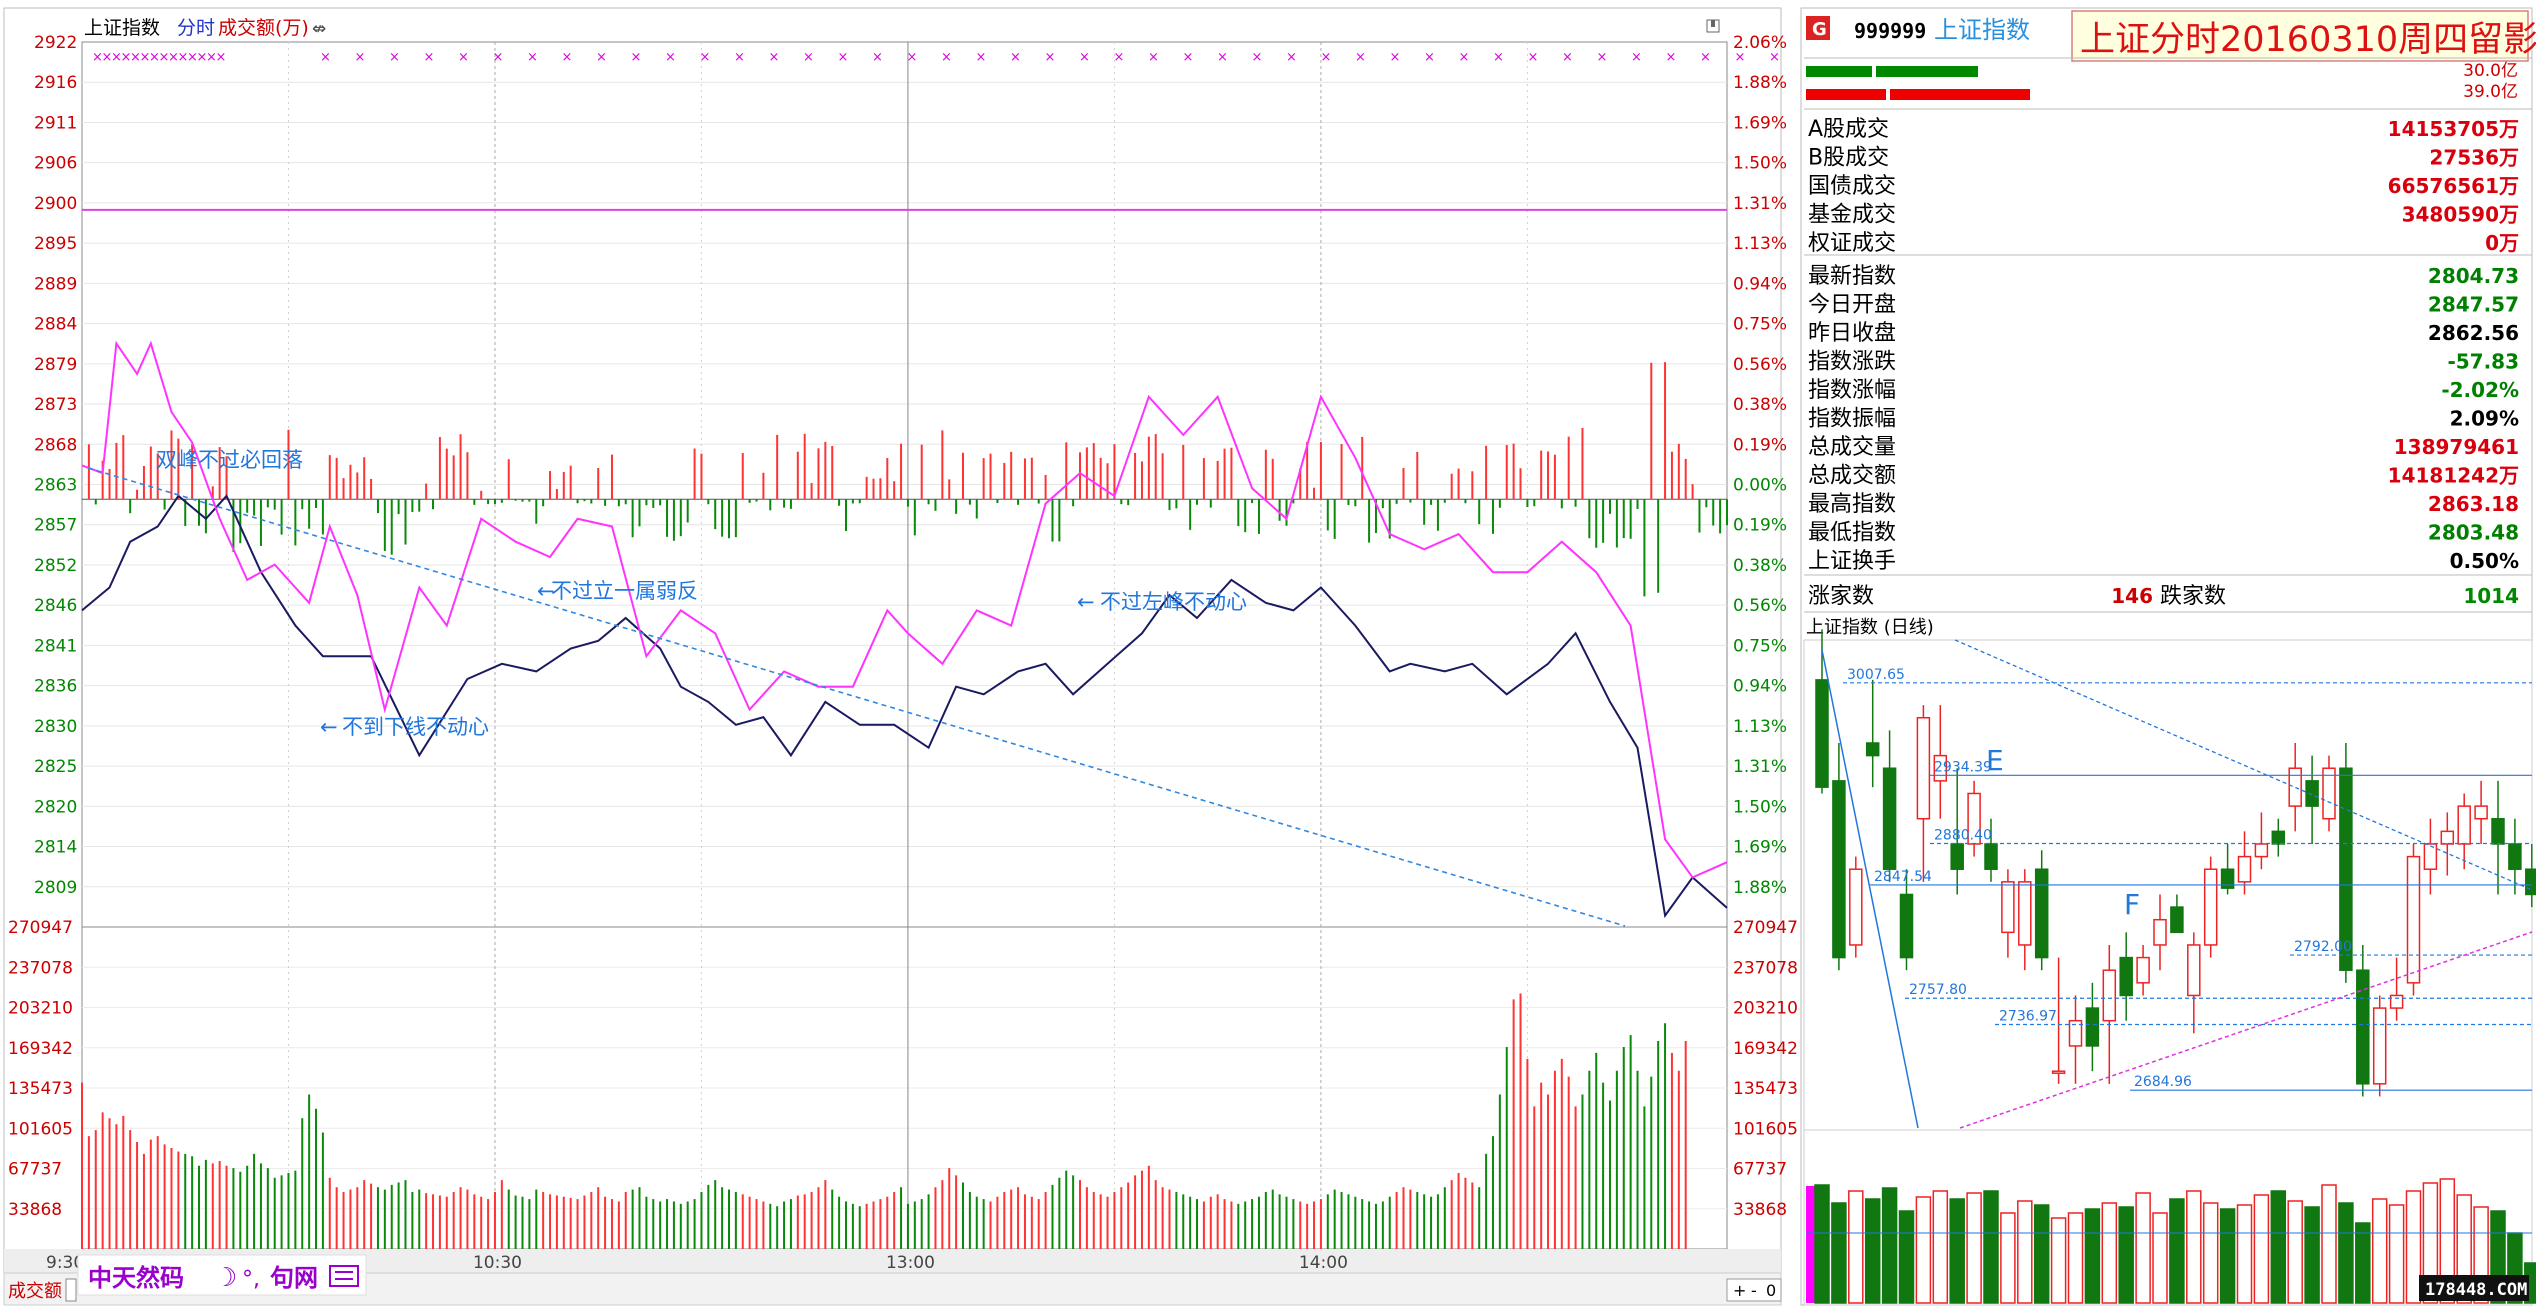 The image size is (2536, 1315). I want to click on svg-text: 中天然码, so click(136, 1278).